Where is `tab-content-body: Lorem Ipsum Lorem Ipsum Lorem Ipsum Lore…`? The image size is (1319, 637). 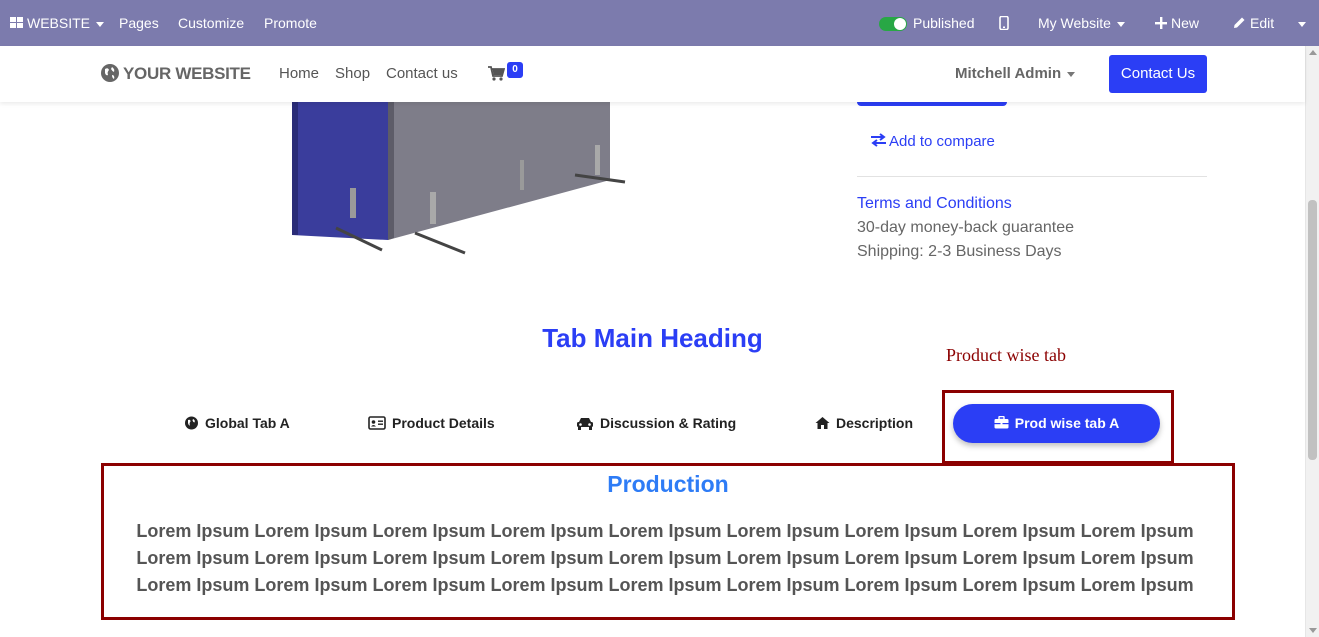
tab-content-body: Lorem Ipsum Lorem Ipsum Lorem Ipsum Lore… is located at coordinates (665, 558).